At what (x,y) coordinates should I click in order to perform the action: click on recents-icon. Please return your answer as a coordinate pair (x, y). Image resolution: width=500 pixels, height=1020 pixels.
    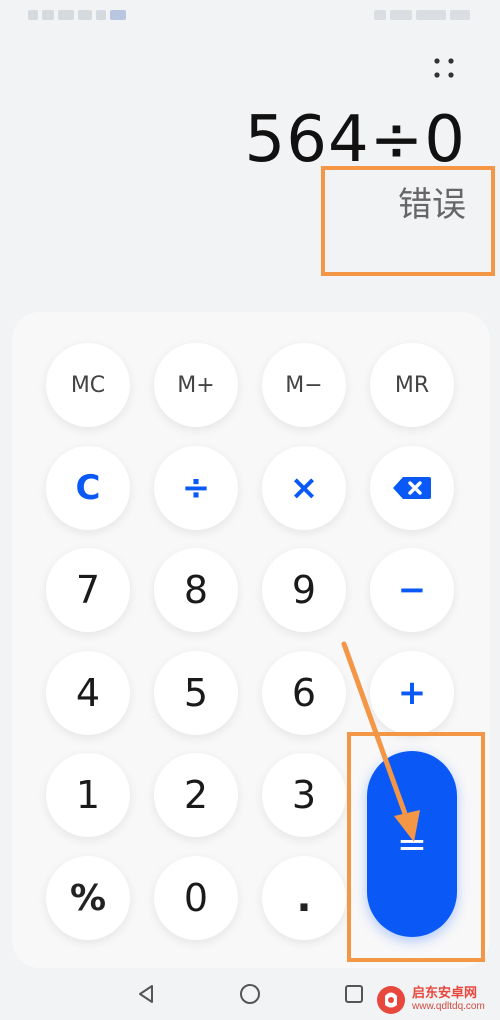
    Looking at the image, I should click on (354, 994).